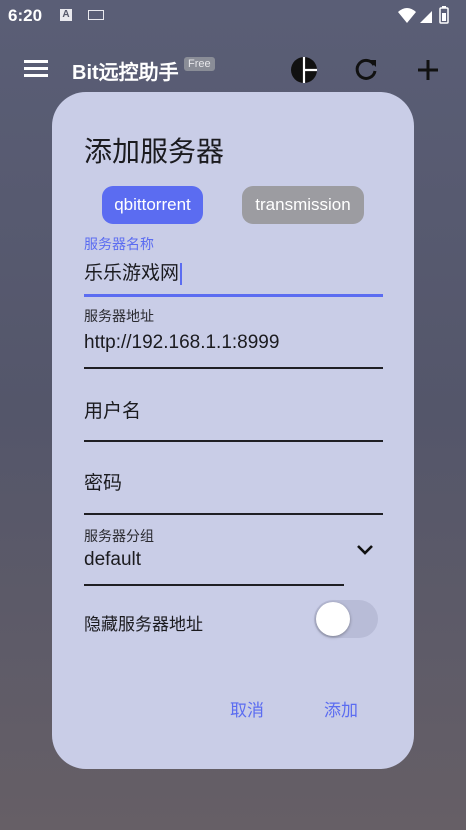 Image resolution: width=466 pixels, height=830 pixels. What do you see at coordinates (119, 536) in the screenshot?
I see `server-group-label: 服务器分组` at bounding box center [119, 536].